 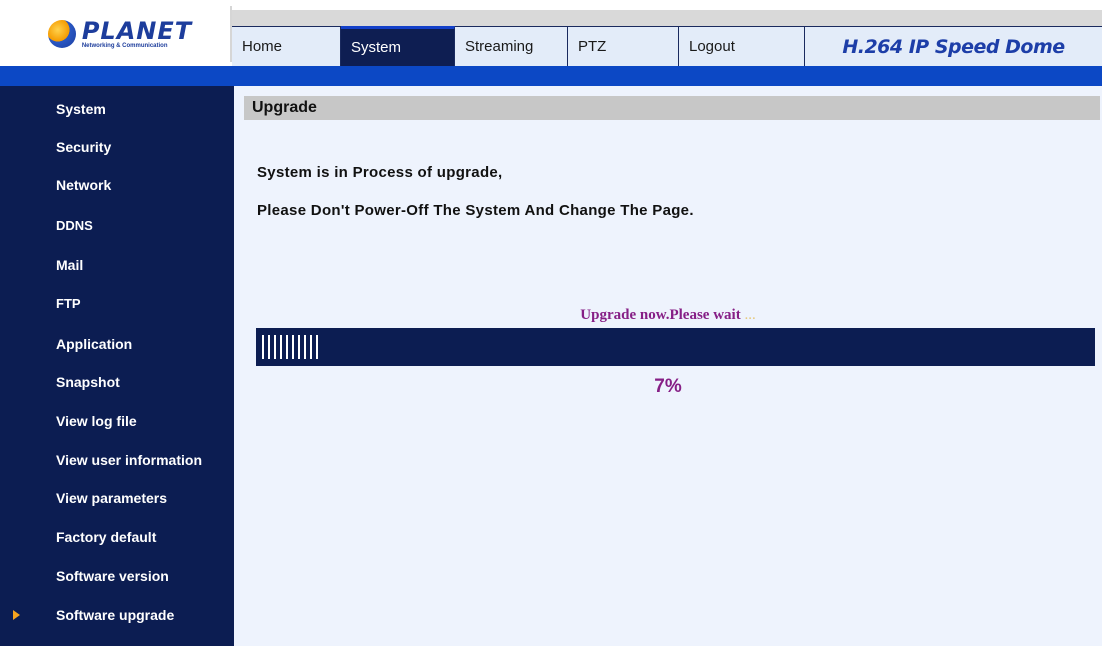 What do you see at coordinates (592, 46) in the screenshot?
I see `tab-label: PTZ` at bounding box center [592, 46].